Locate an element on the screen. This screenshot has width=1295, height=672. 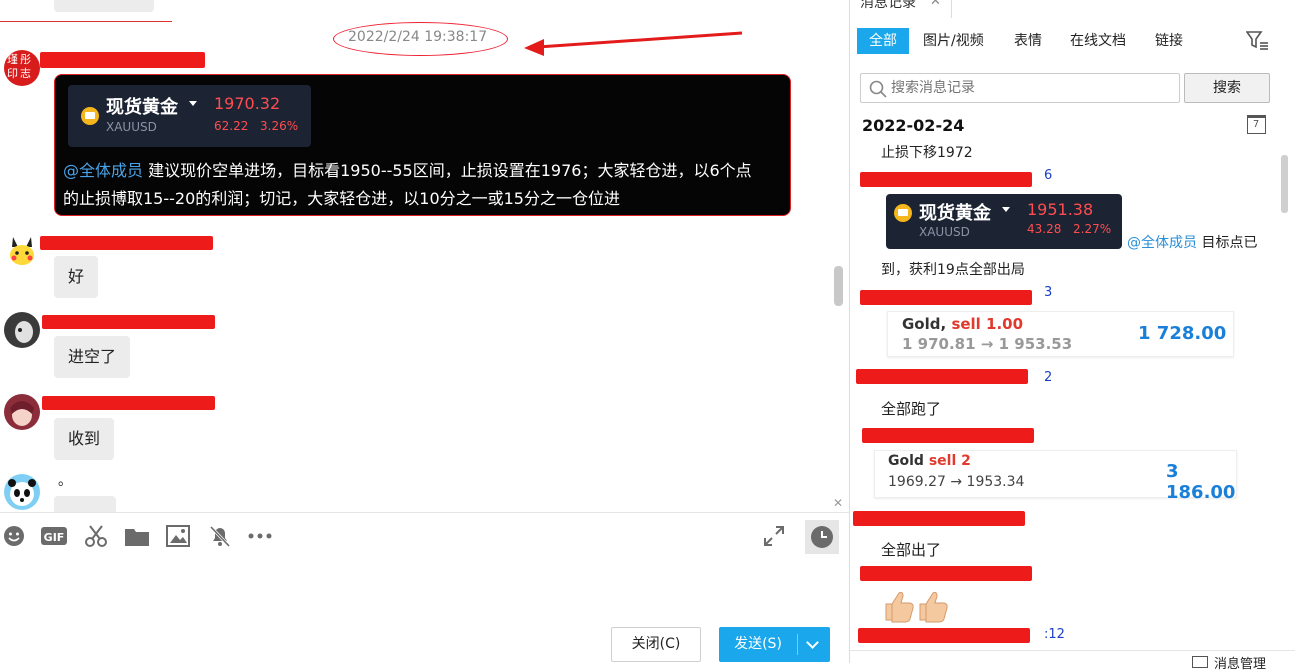
ticker-price: 1970.32 is located at coordinates (247, 103).